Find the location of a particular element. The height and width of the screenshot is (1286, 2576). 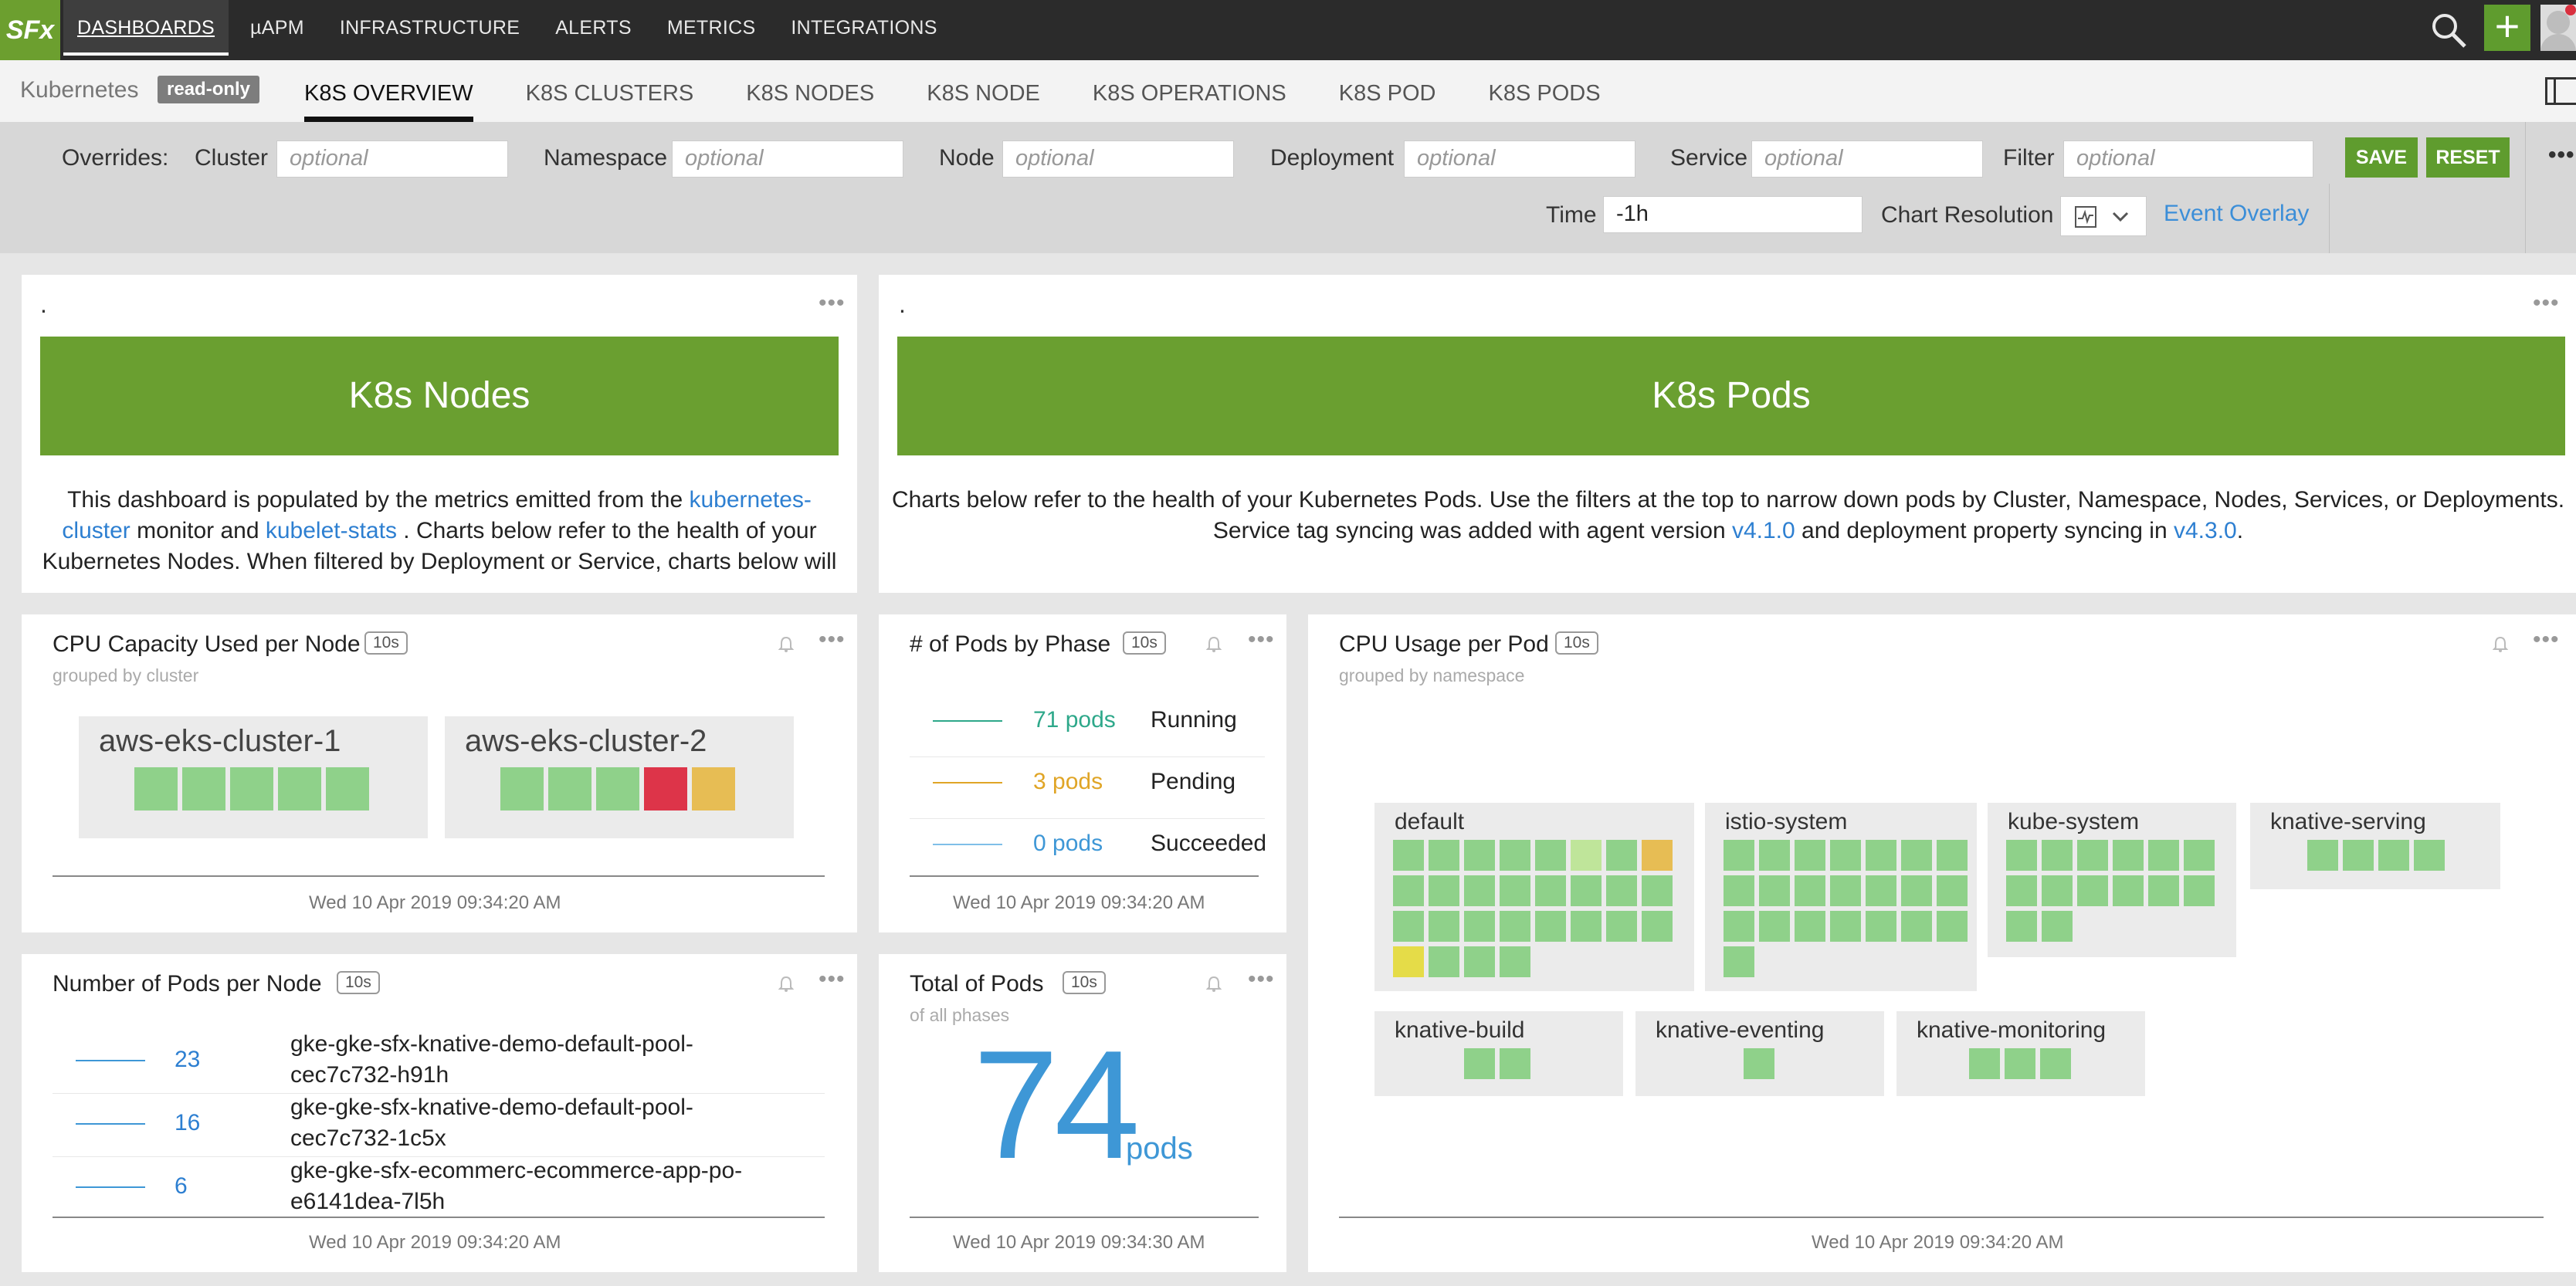

dashboard-actions-kebab-icon: ••• is located at coordinates (2561, 155).